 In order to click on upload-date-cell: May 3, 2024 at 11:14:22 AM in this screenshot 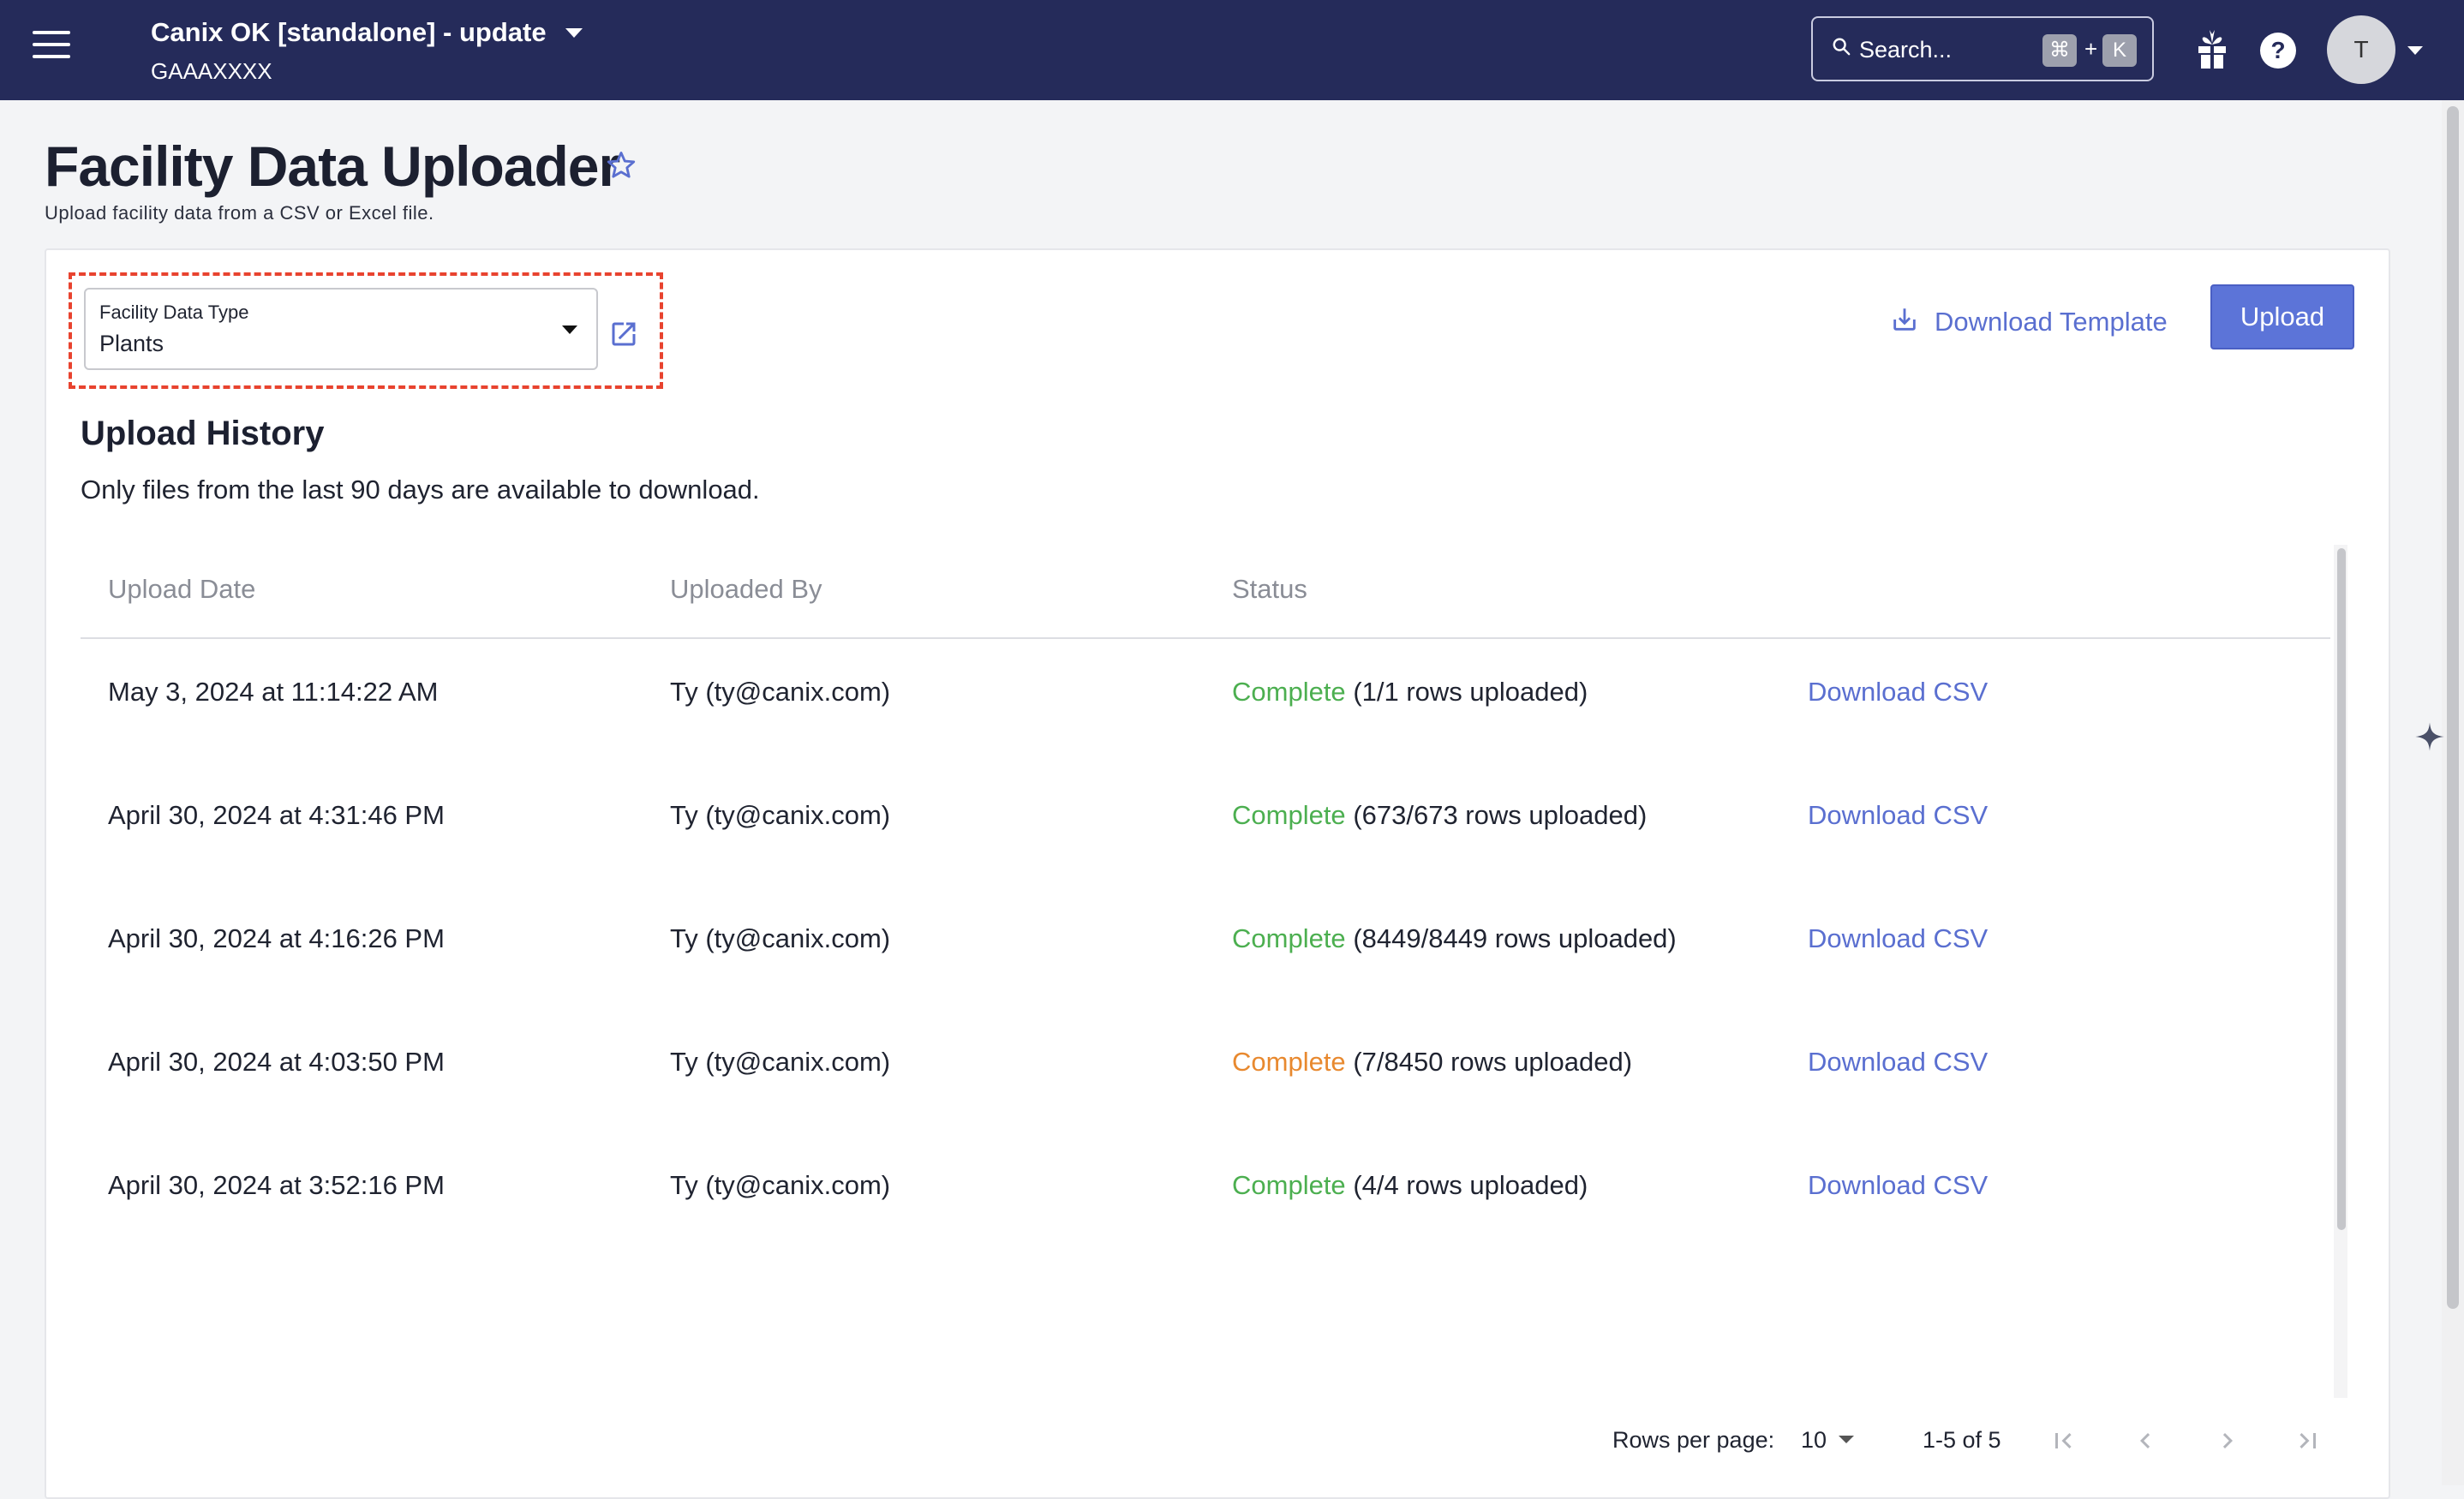, I will do `click(273, 692)`.